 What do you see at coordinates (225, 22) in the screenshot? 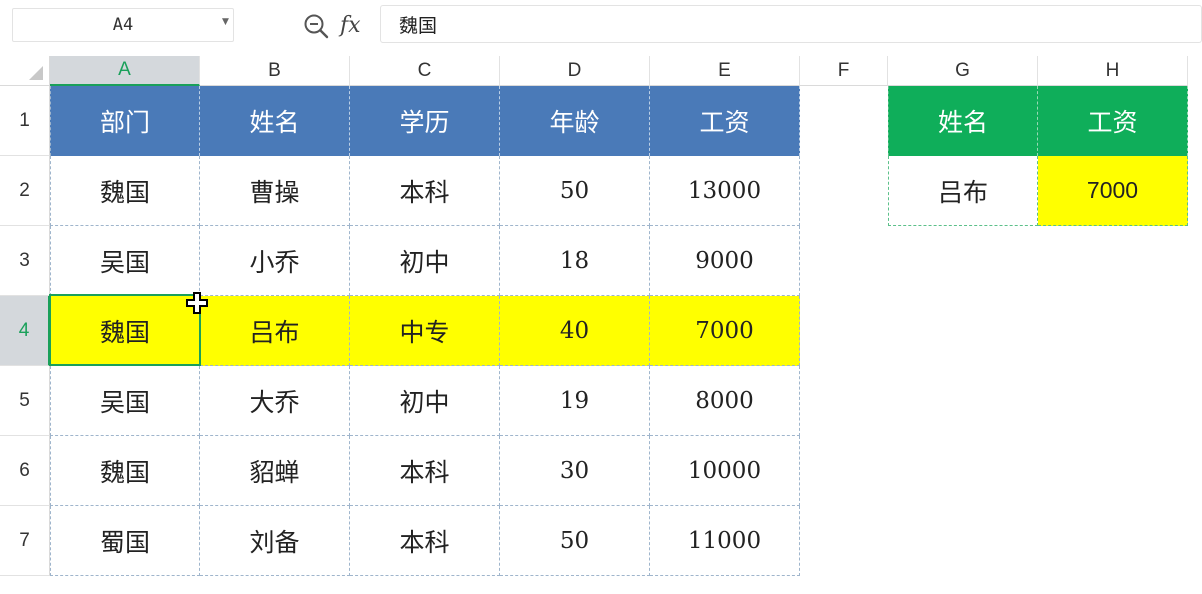
I see `name-box-dropdown-icon: ▼` at bounding box center [225, 22].